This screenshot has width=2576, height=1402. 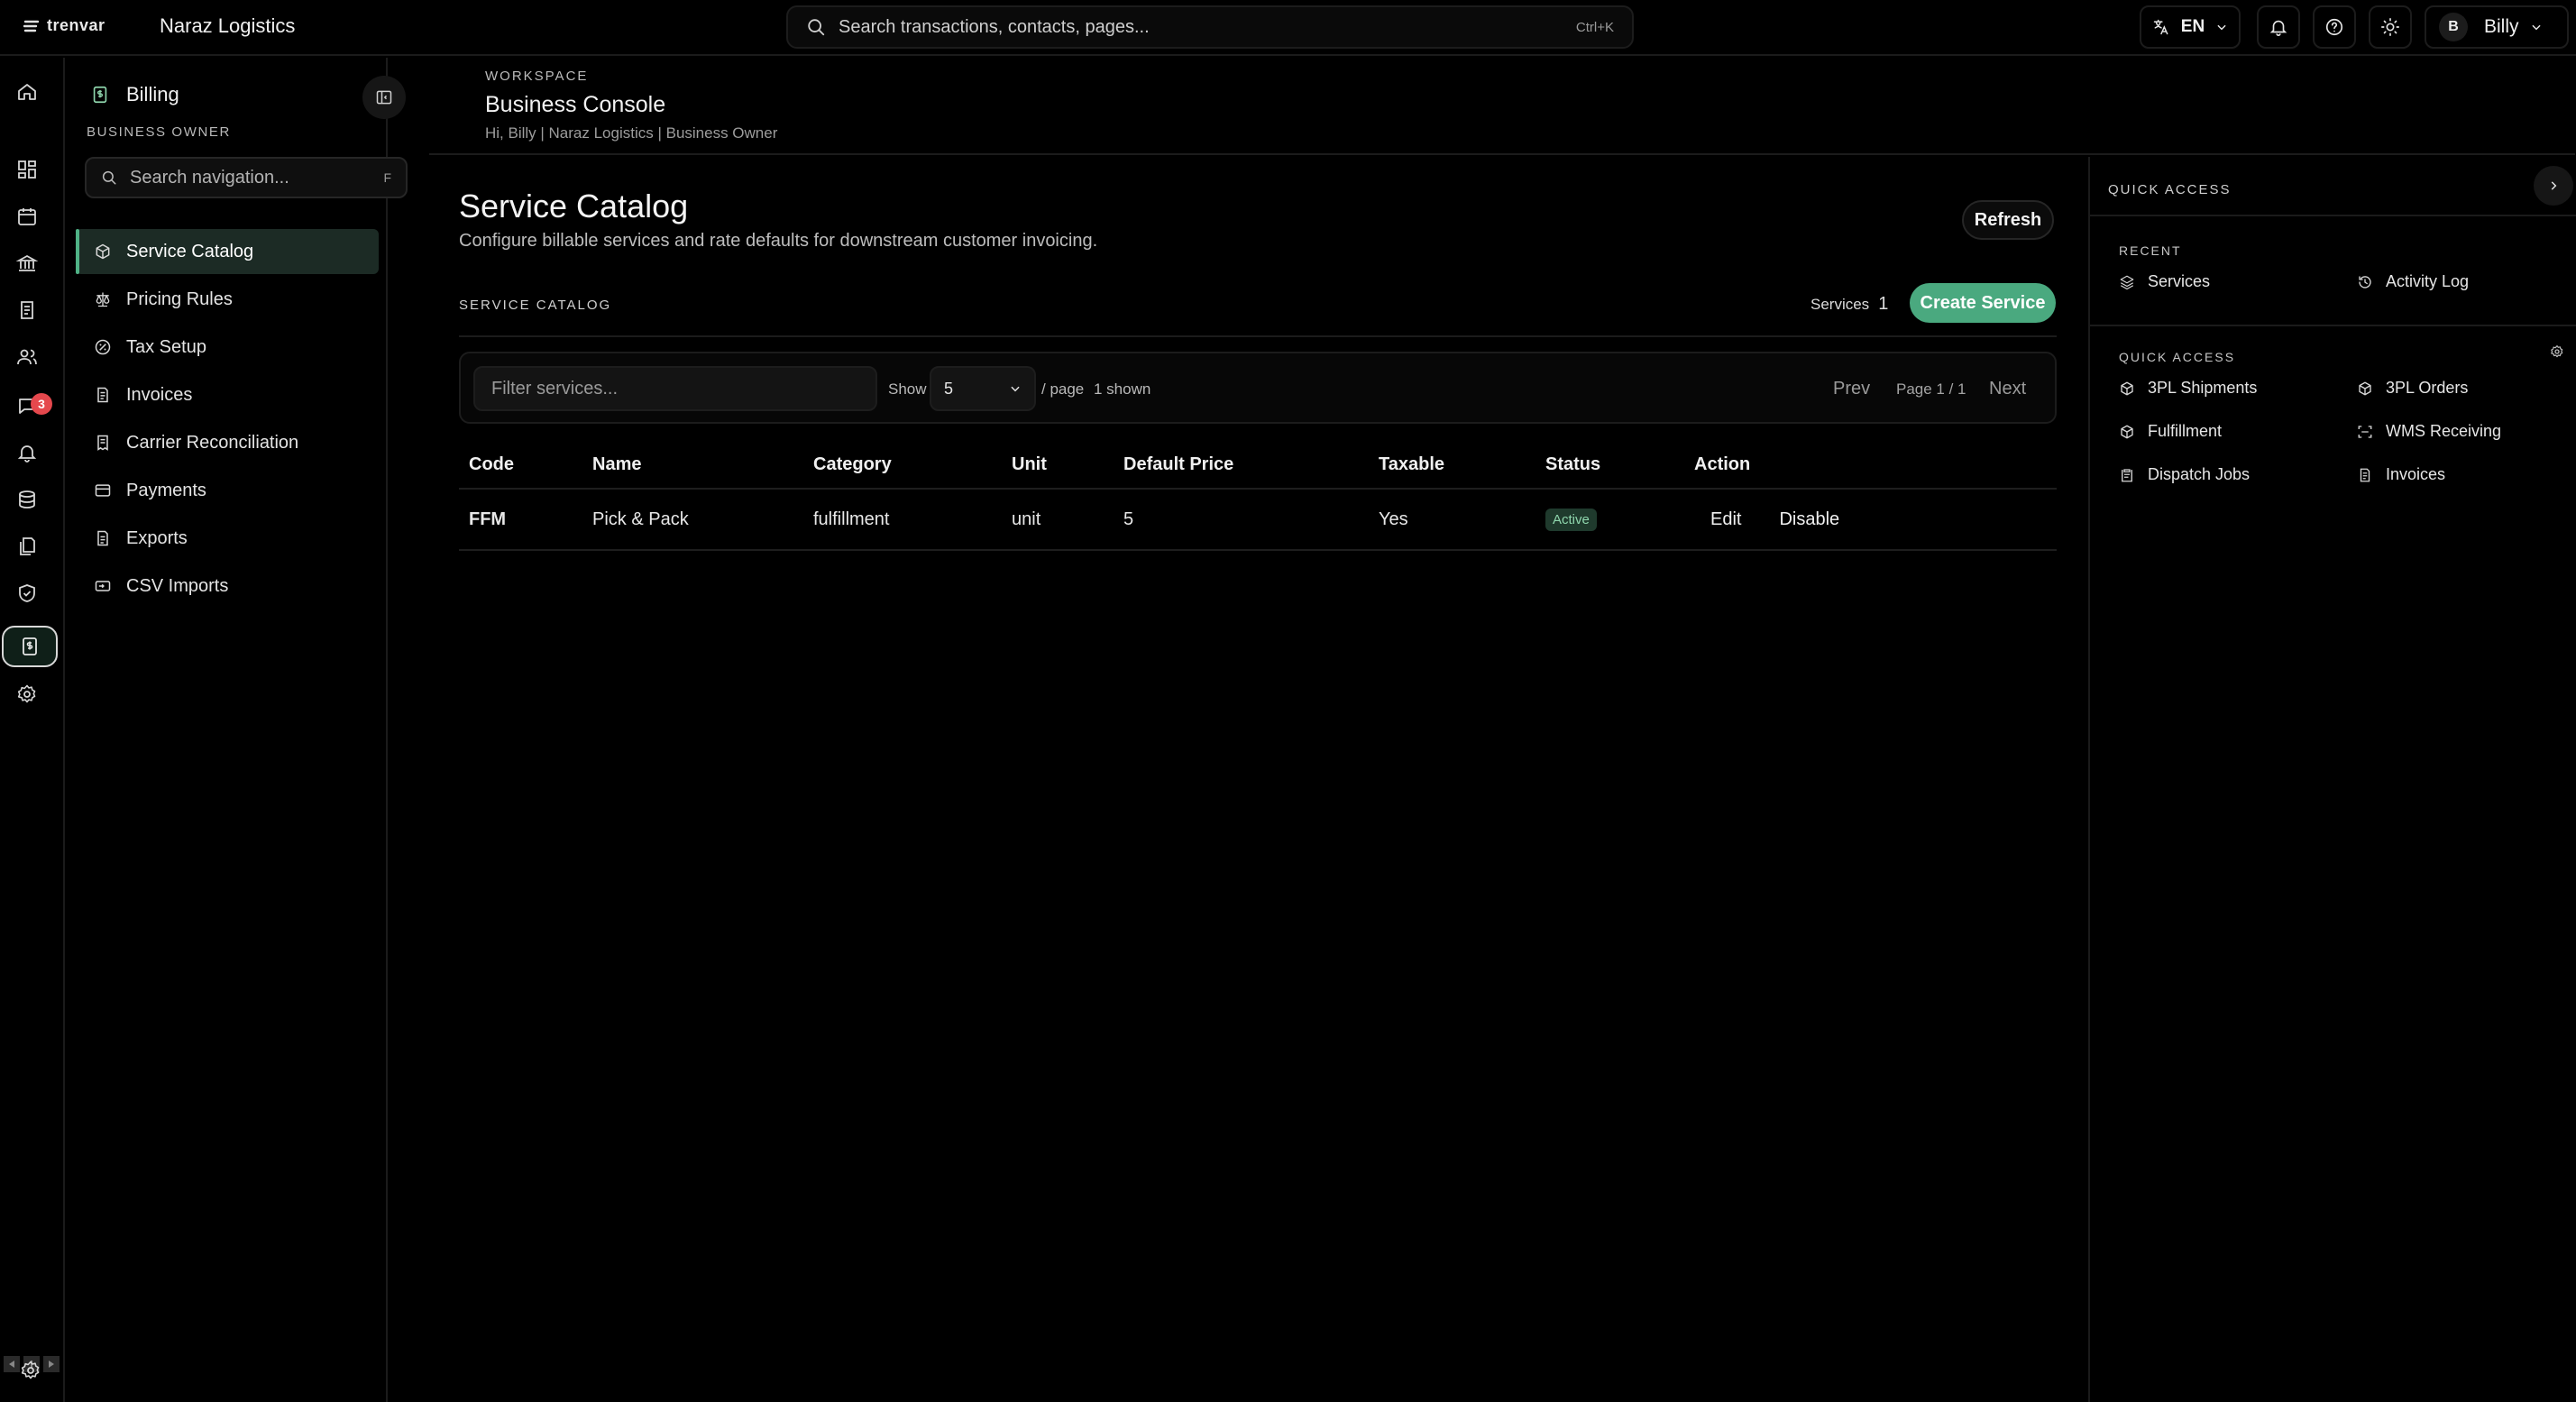 I want to click on cell-category: fulfillment, so click(x=902, y=520).